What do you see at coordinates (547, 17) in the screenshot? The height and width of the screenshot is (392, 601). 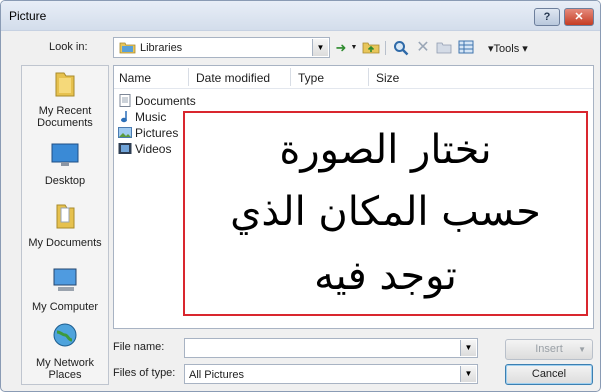 I see `help-button: ?` at bounding box center [547, 17].